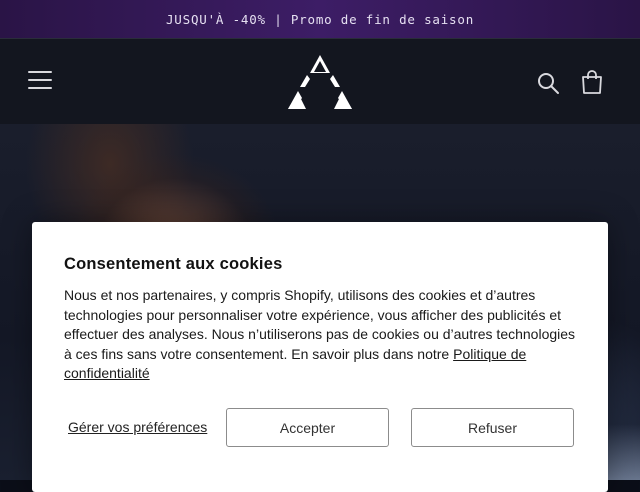 This screenshot has height=492, width=640. Describe the element at coordinates (548, 83) in the screenshot. I see `search-icon` at that location.